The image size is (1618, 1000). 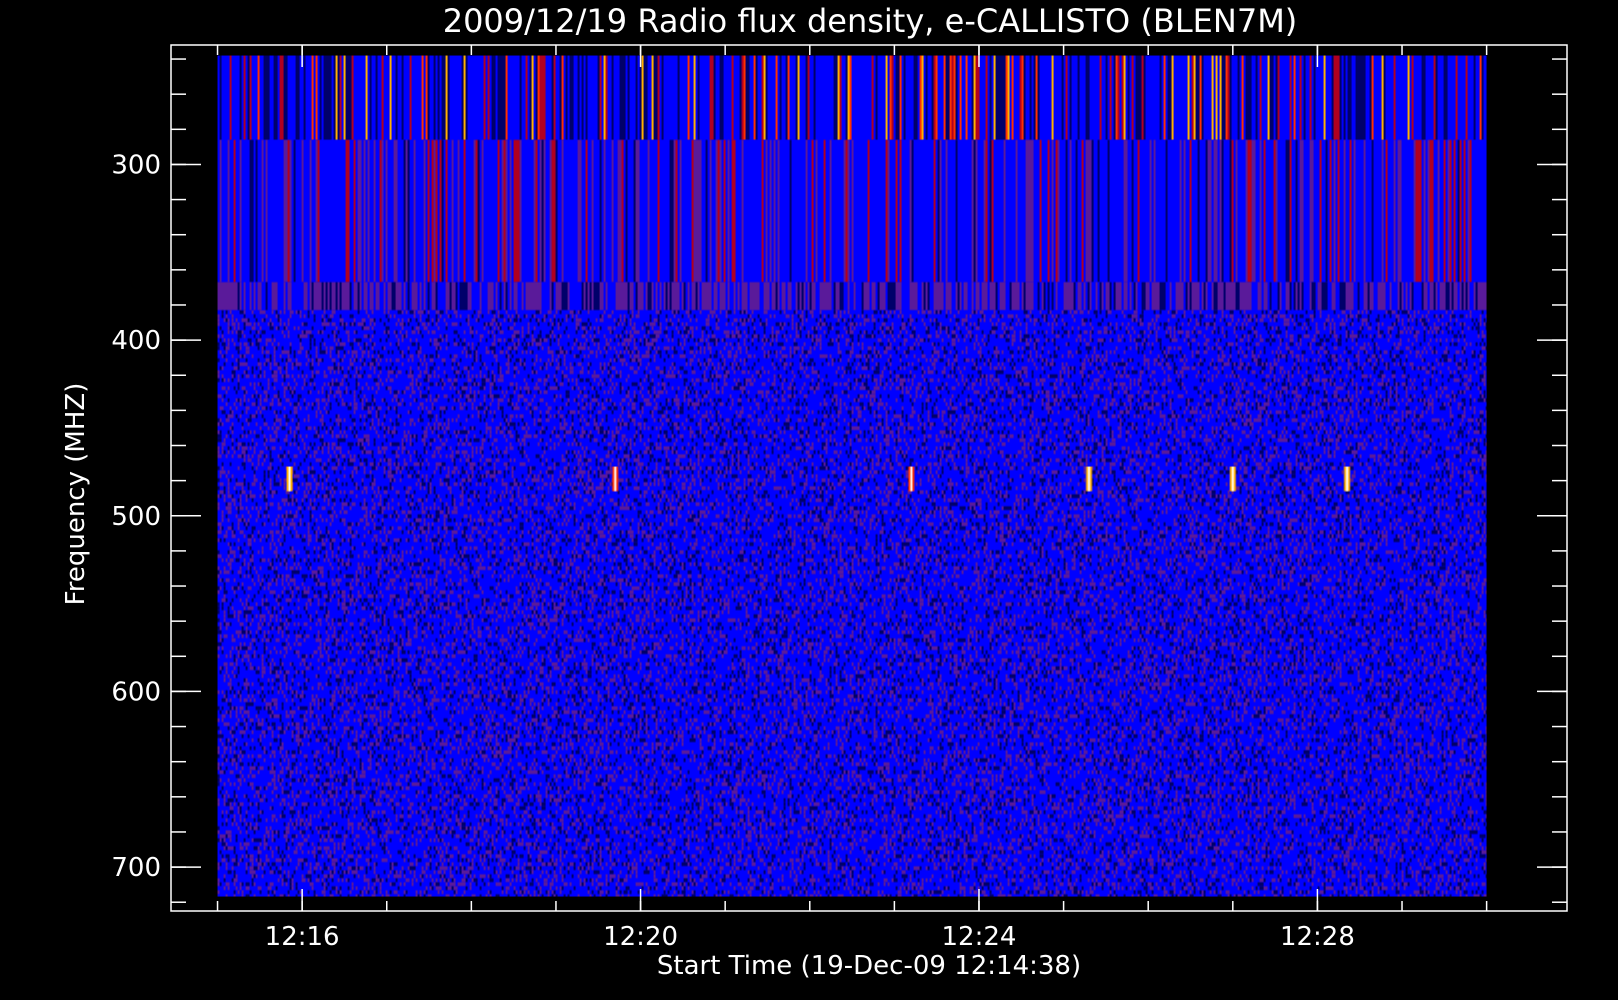 What do you see at coordinates (136, 517) in the screenshot?
I see `y-tick-label: 500` at bounding box center [136, 517].